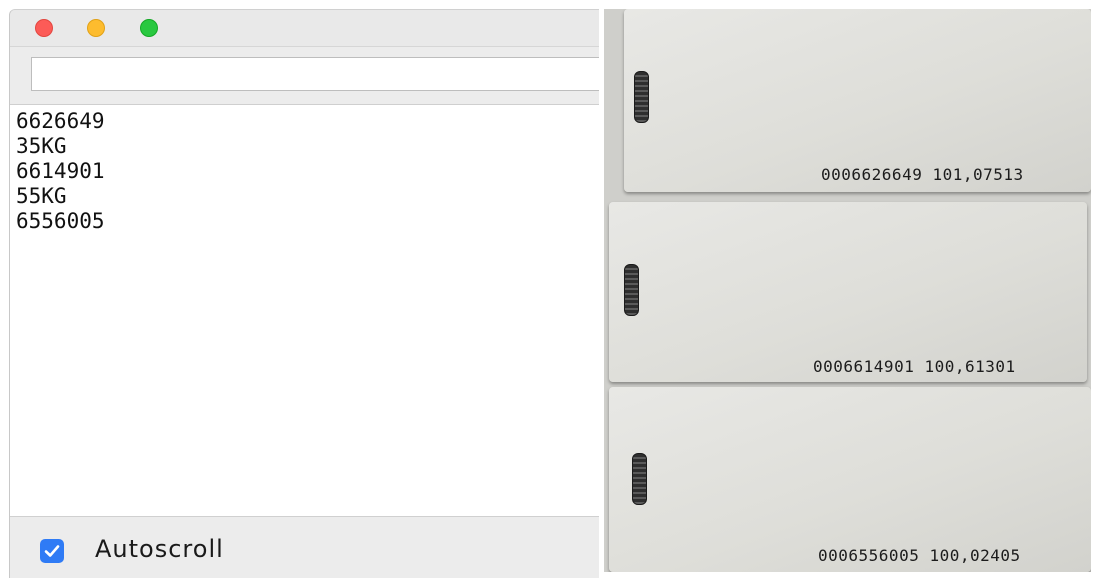 The image size is (1098, 578). What do you see at coordinates (857, 100) in the screenshot?
I see `rfid-card: 0006626649 101,07513` at bounding box center [857, 100].